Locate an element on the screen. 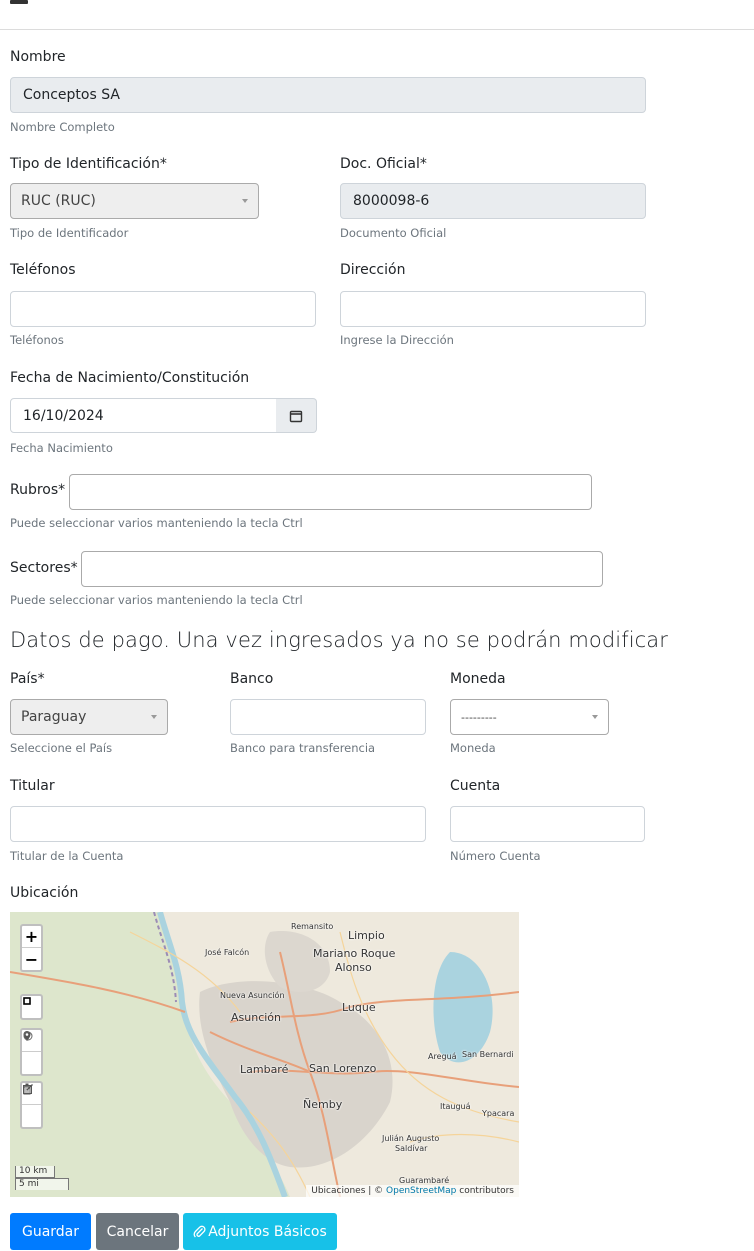  calendar-button is located at coordinates (296, 415).